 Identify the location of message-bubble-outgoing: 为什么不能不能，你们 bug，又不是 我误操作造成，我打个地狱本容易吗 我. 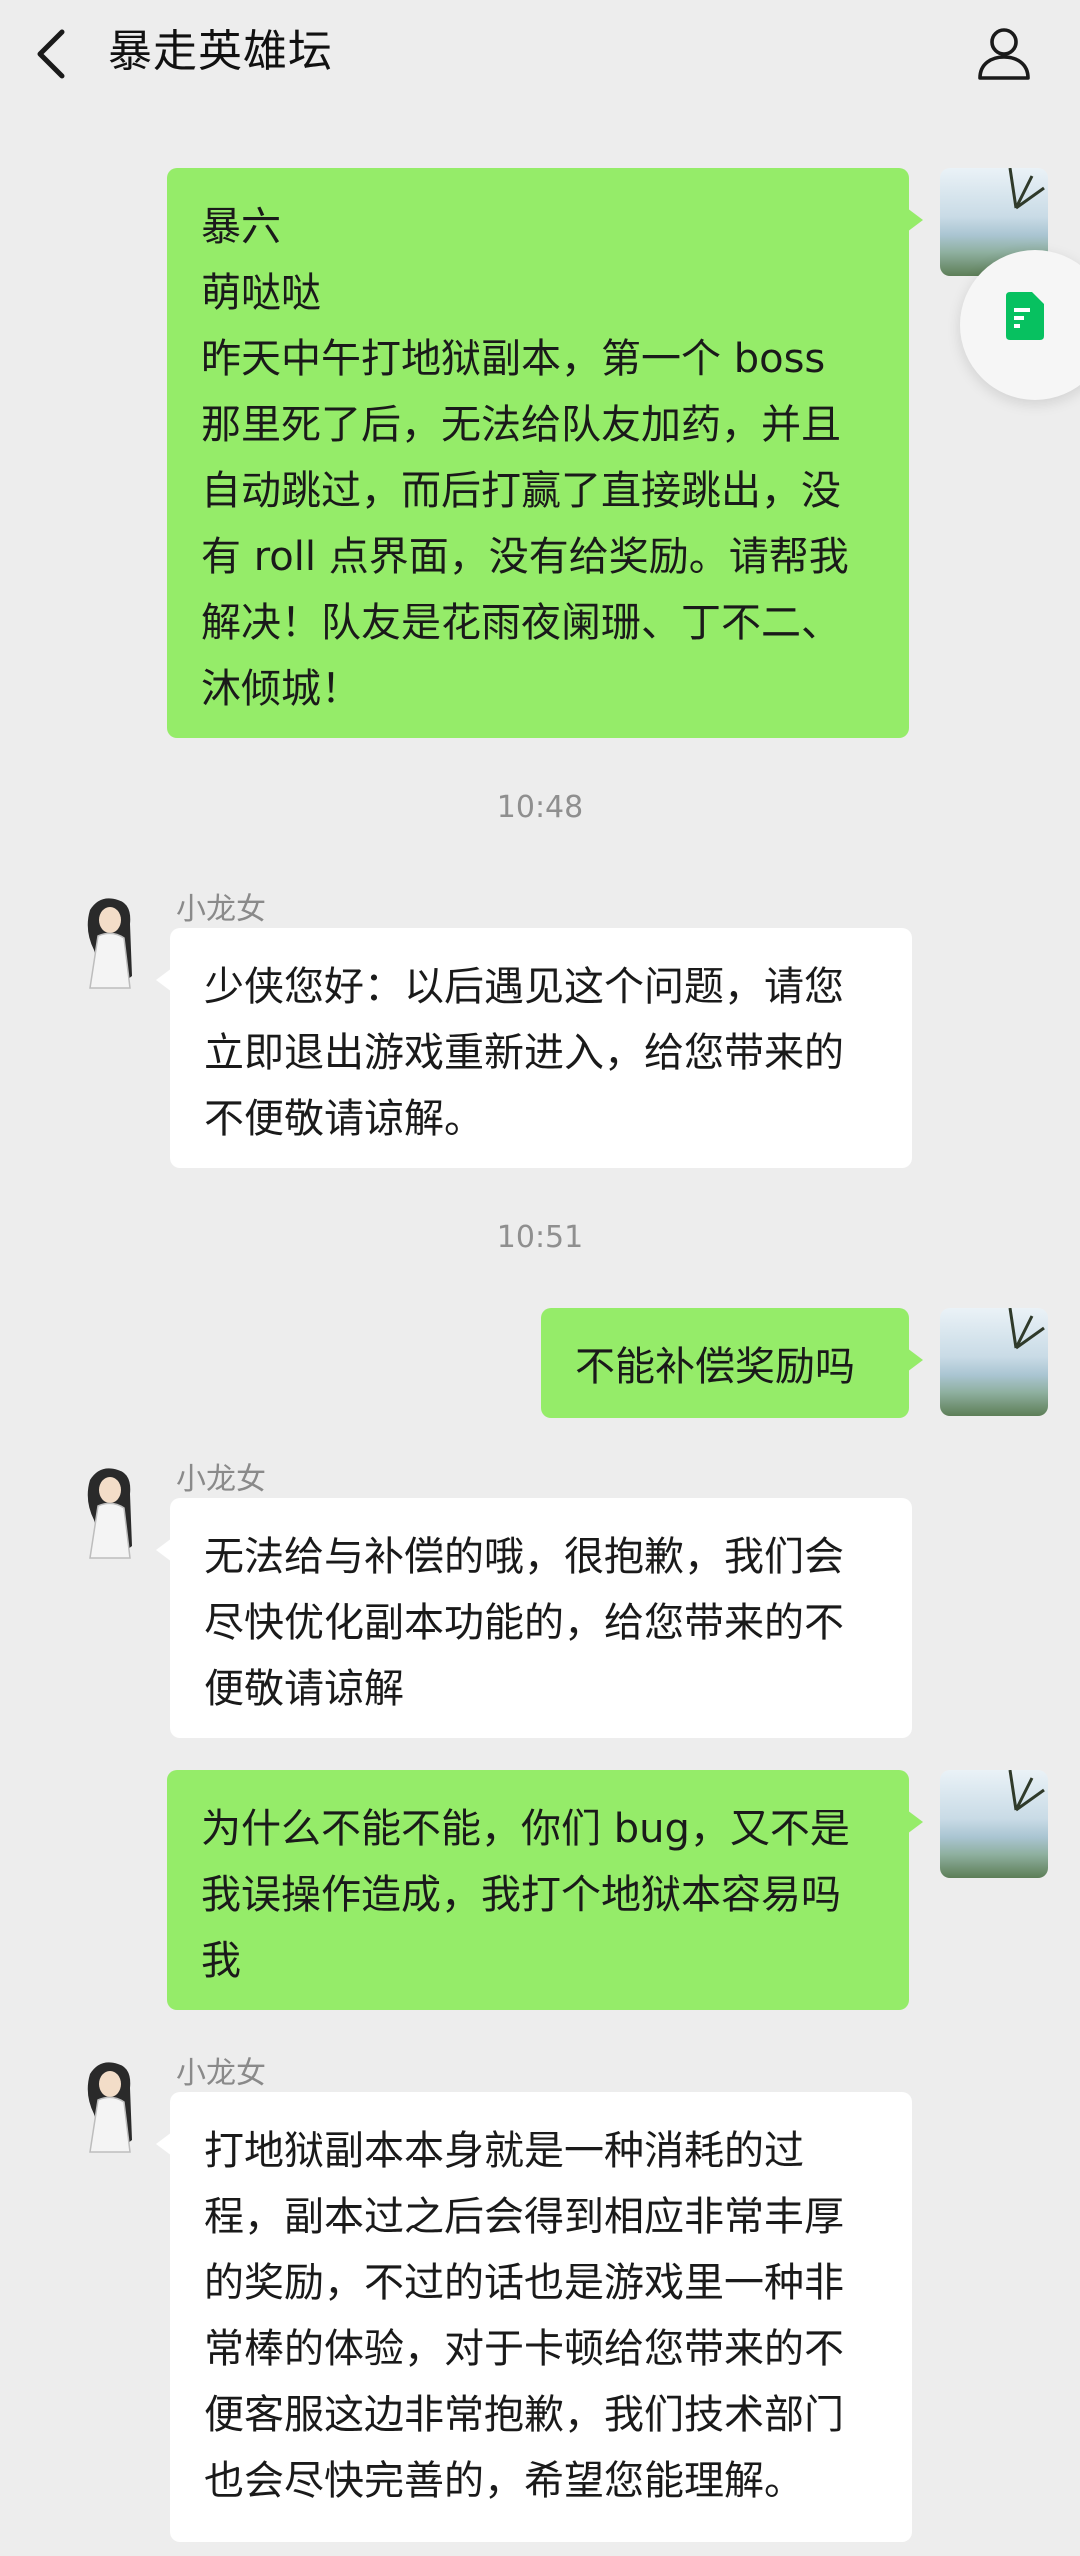
(545, 1890).